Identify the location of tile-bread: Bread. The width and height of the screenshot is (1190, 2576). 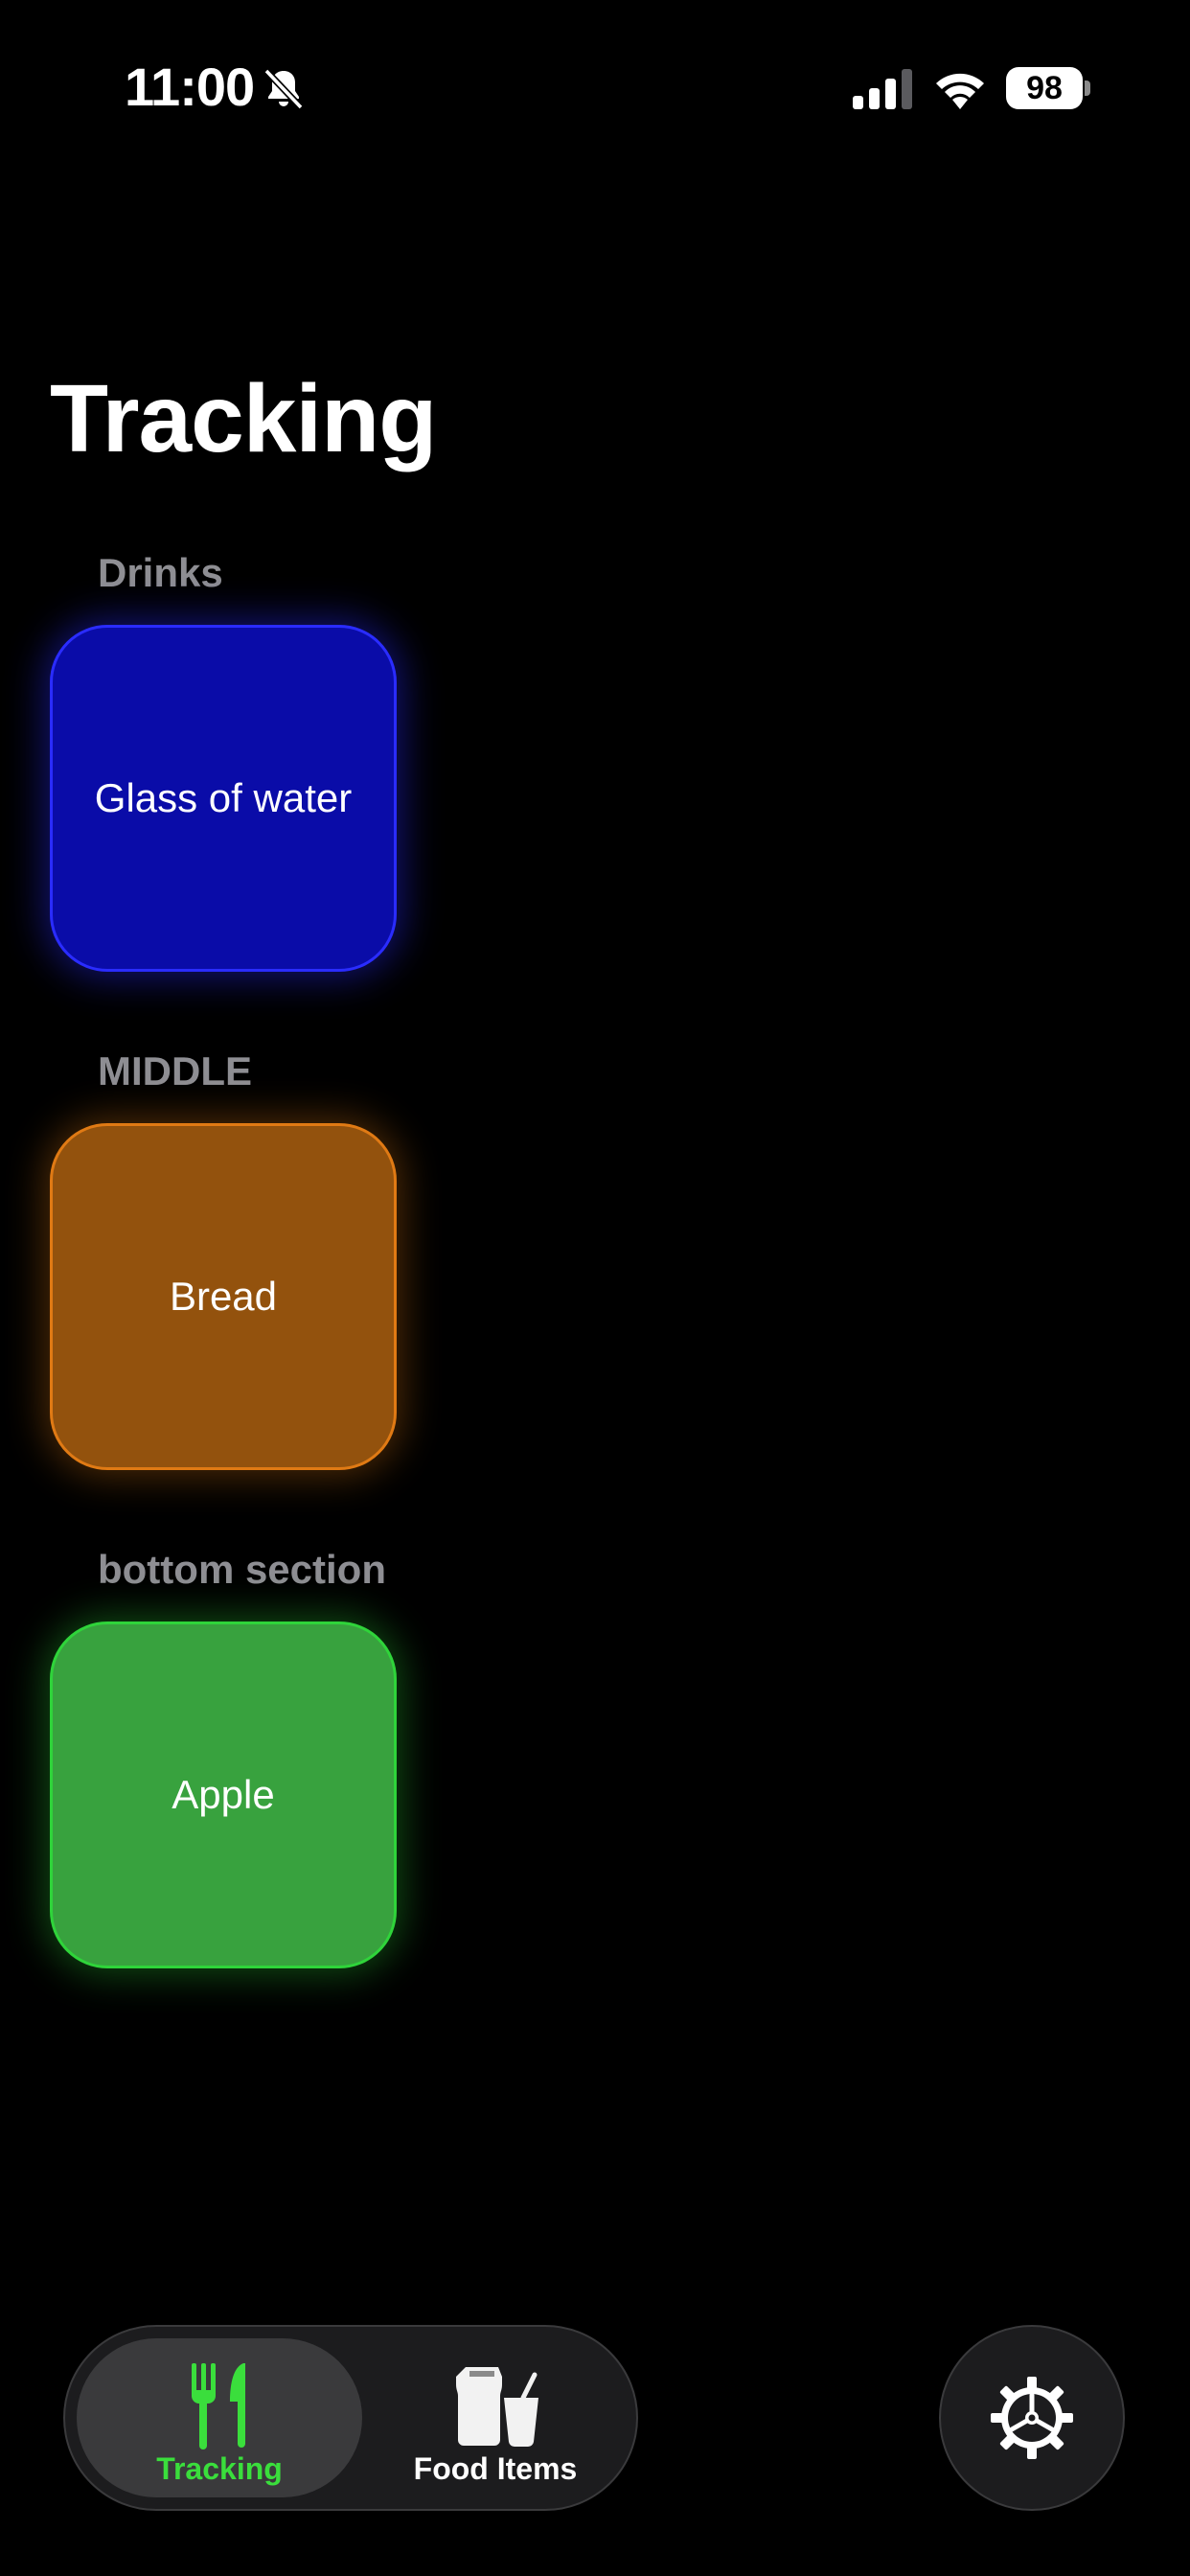
(224, 1296).